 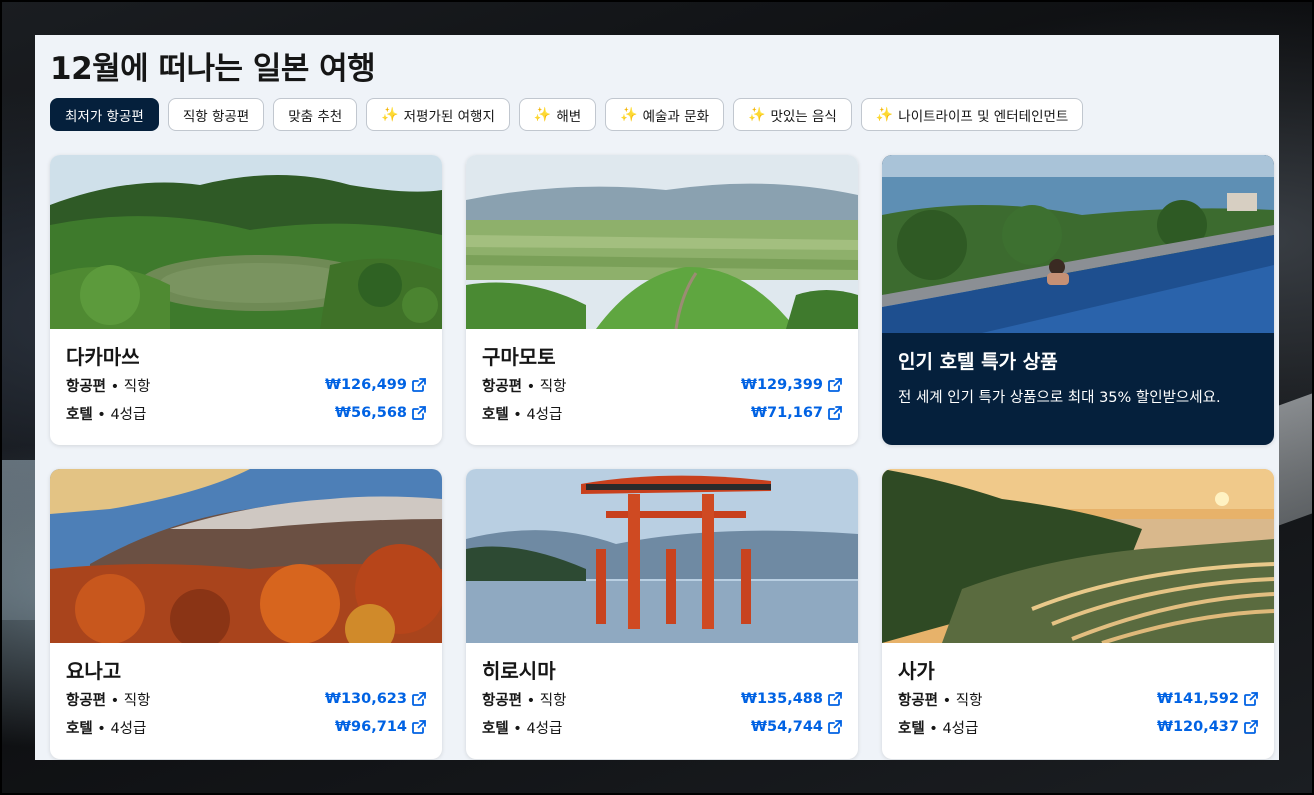 What do you see at coordinates (365, 385) in the screenshot?
I see `flight-price: ₩126,499` at bounding box center [365, 385].